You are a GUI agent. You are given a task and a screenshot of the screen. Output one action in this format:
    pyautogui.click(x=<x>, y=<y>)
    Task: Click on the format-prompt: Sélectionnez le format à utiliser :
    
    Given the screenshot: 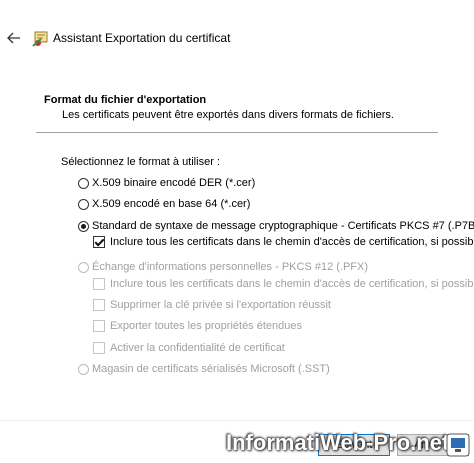 What is the action you would take?
    pyautogui.click(x=140, y=162)
    